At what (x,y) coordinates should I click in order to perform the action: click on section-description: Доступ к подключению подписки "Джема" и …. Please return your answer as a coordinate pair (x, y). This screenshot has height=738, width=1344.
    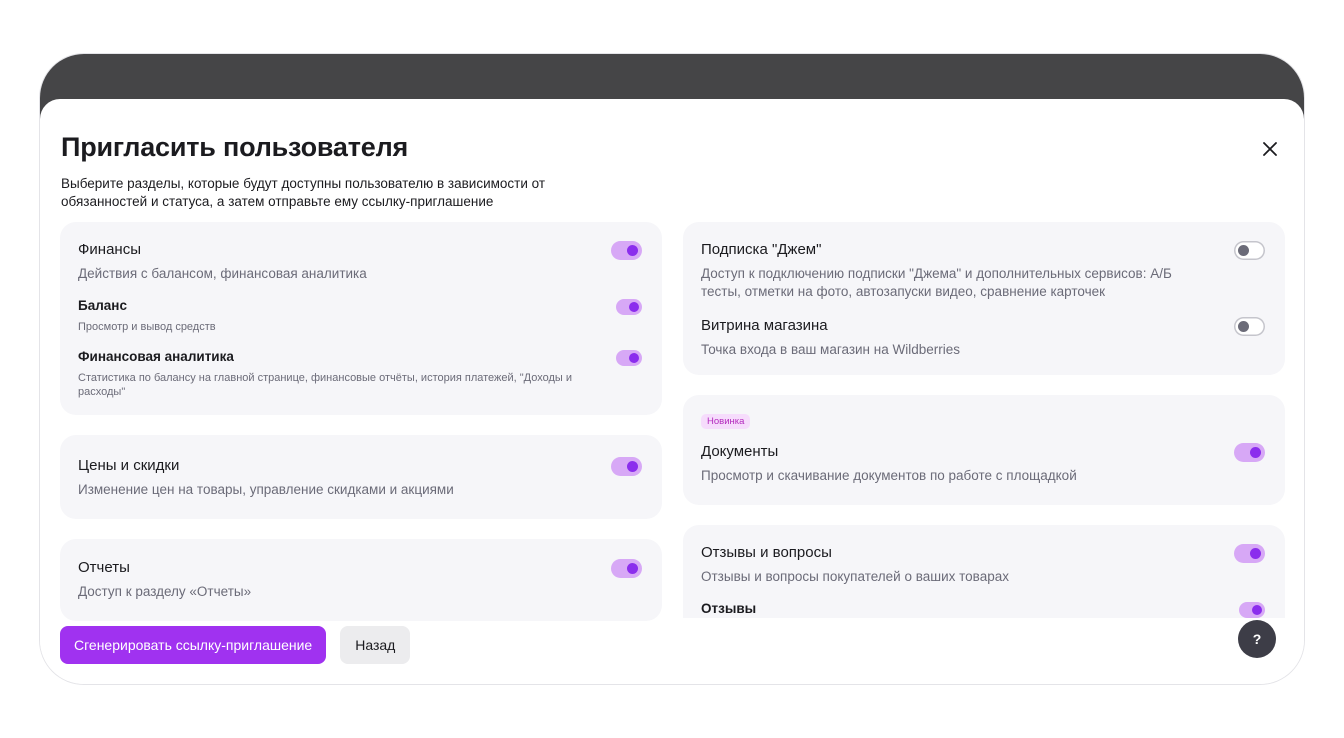
    Looking at the image, I should click on (936, 282).